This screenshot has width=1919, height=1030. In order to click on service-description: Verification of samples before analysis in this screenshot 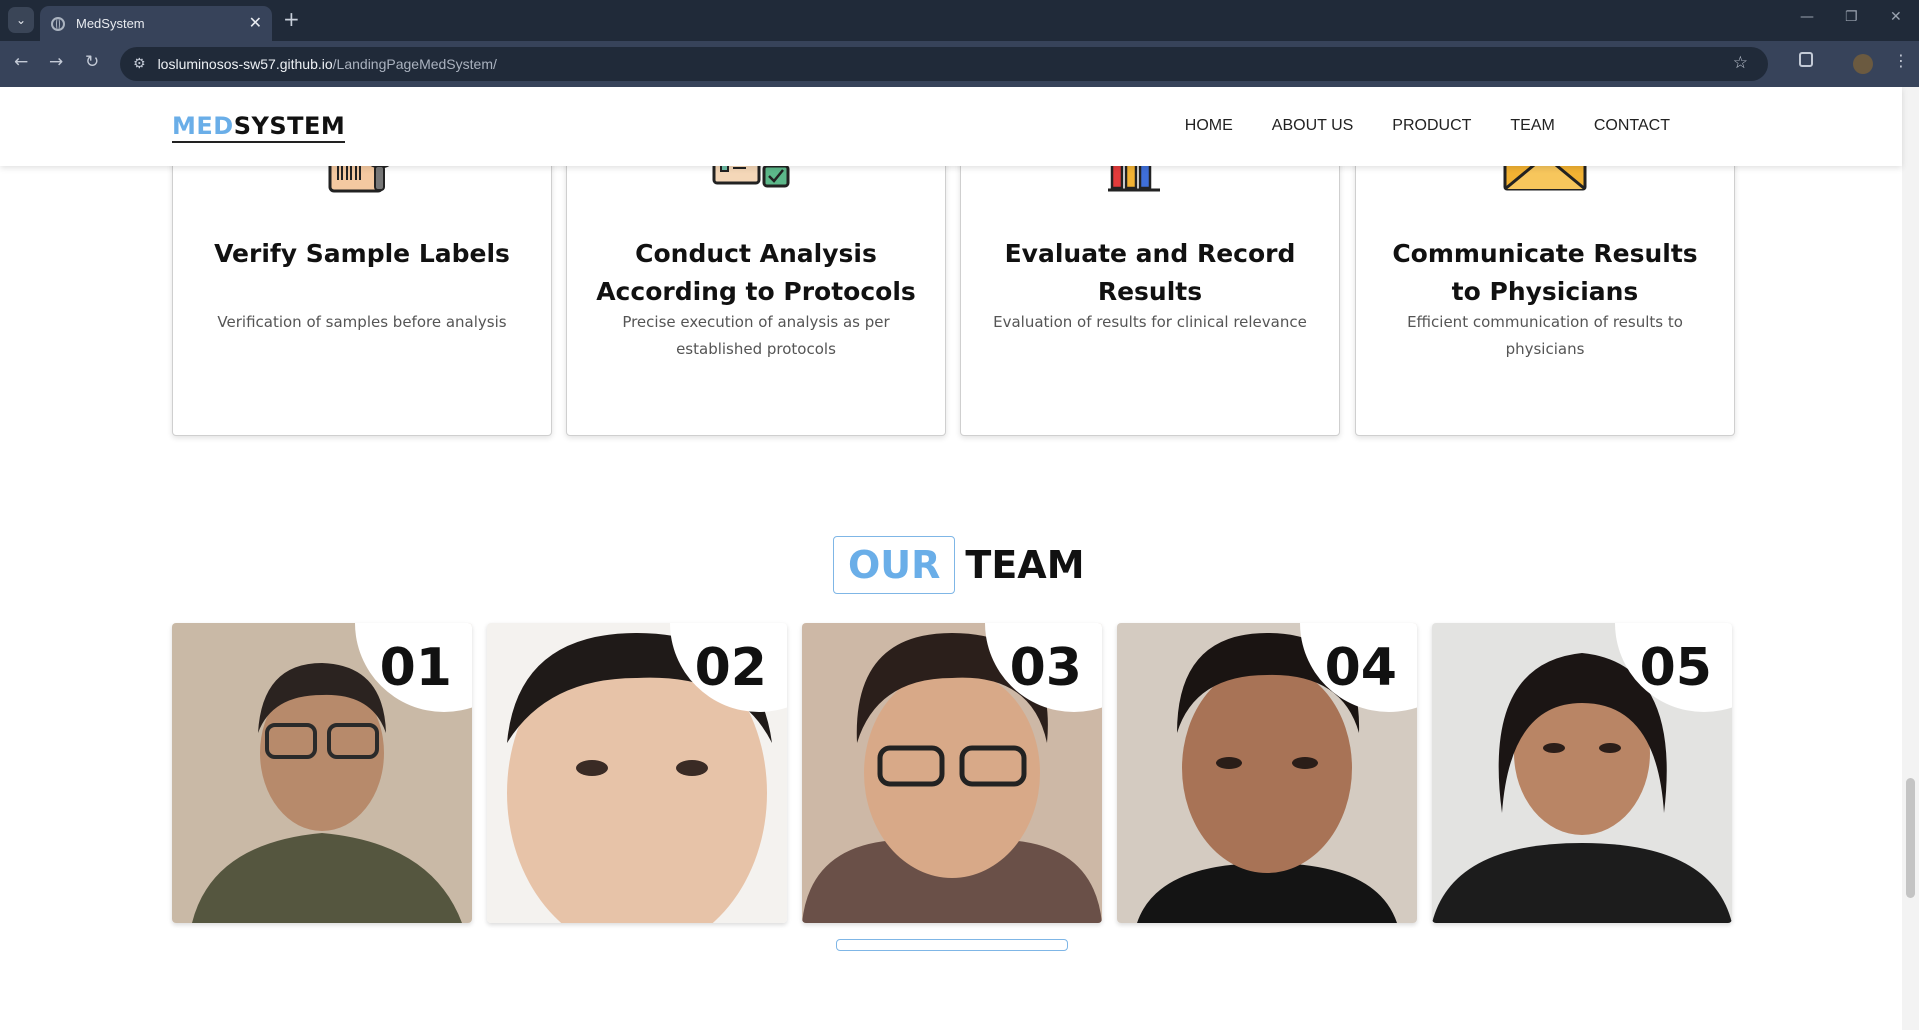, I will do `click(362, 322)`.